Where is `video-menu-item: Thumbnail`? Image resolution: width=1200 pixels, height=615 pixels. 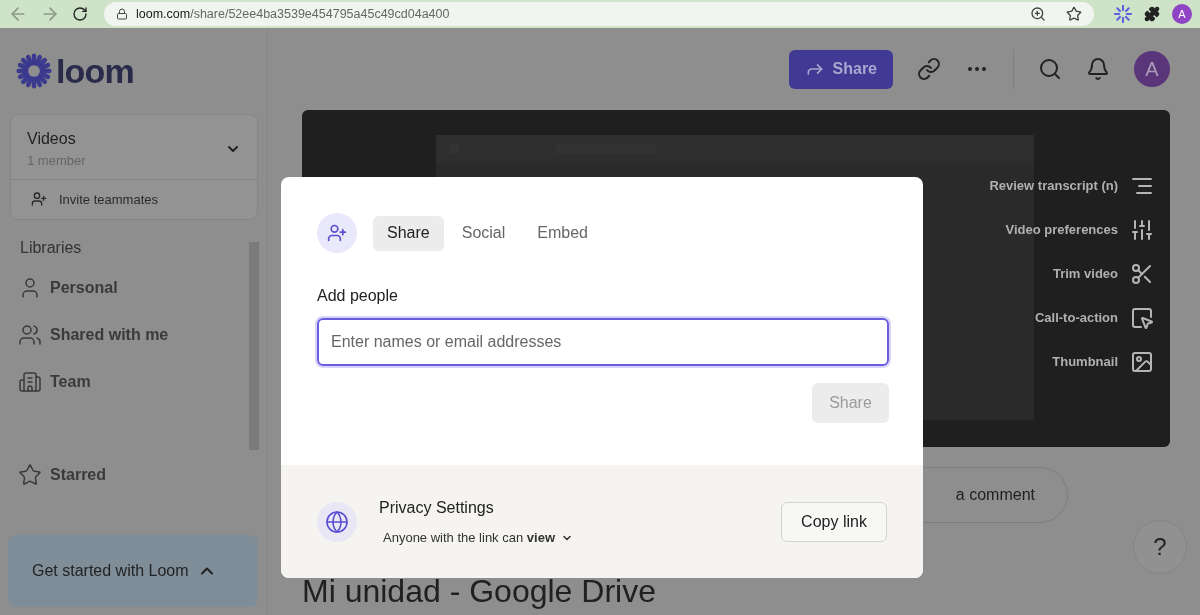 video-menu-item: Thumbnail is located at coordinates (1103, 362).